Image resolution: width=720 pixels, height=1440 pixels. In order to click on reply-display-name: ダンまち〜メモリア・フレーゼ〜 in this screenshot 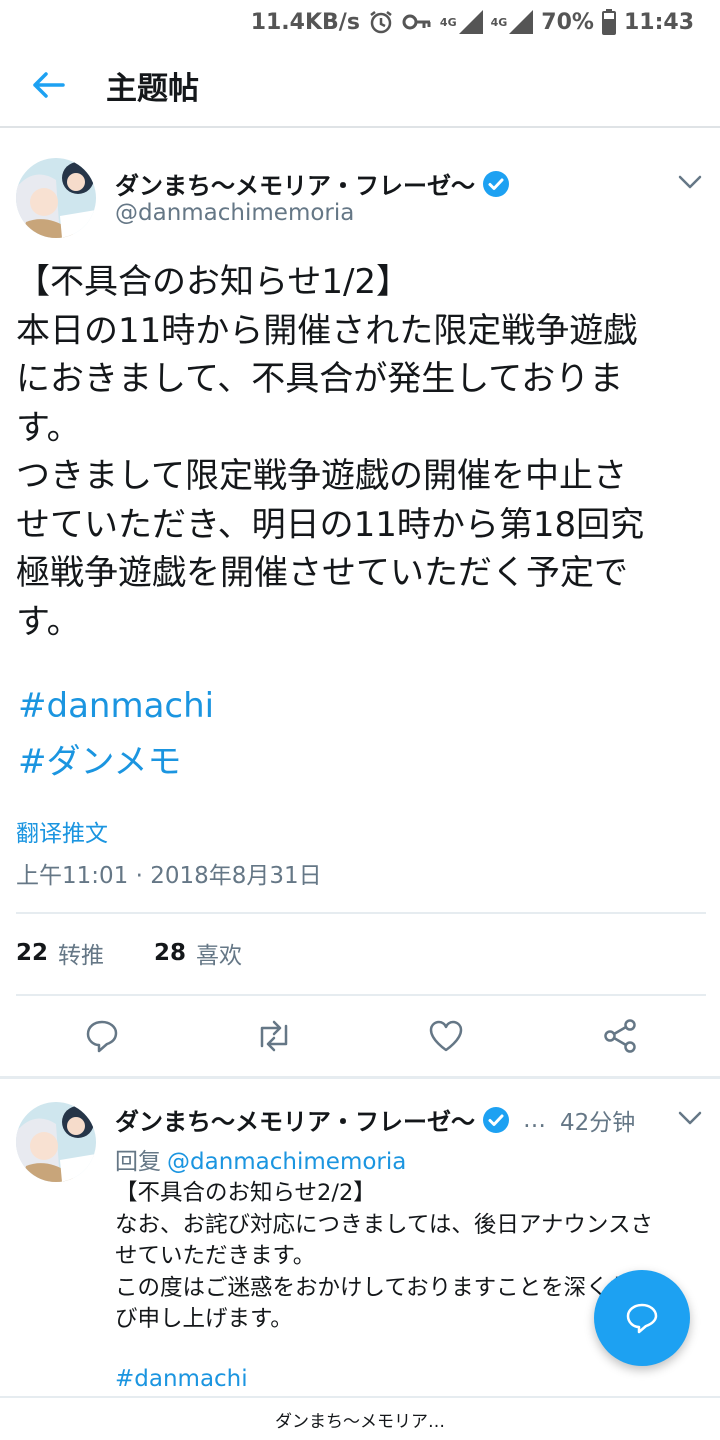, I will do `click(295, 1119)`.